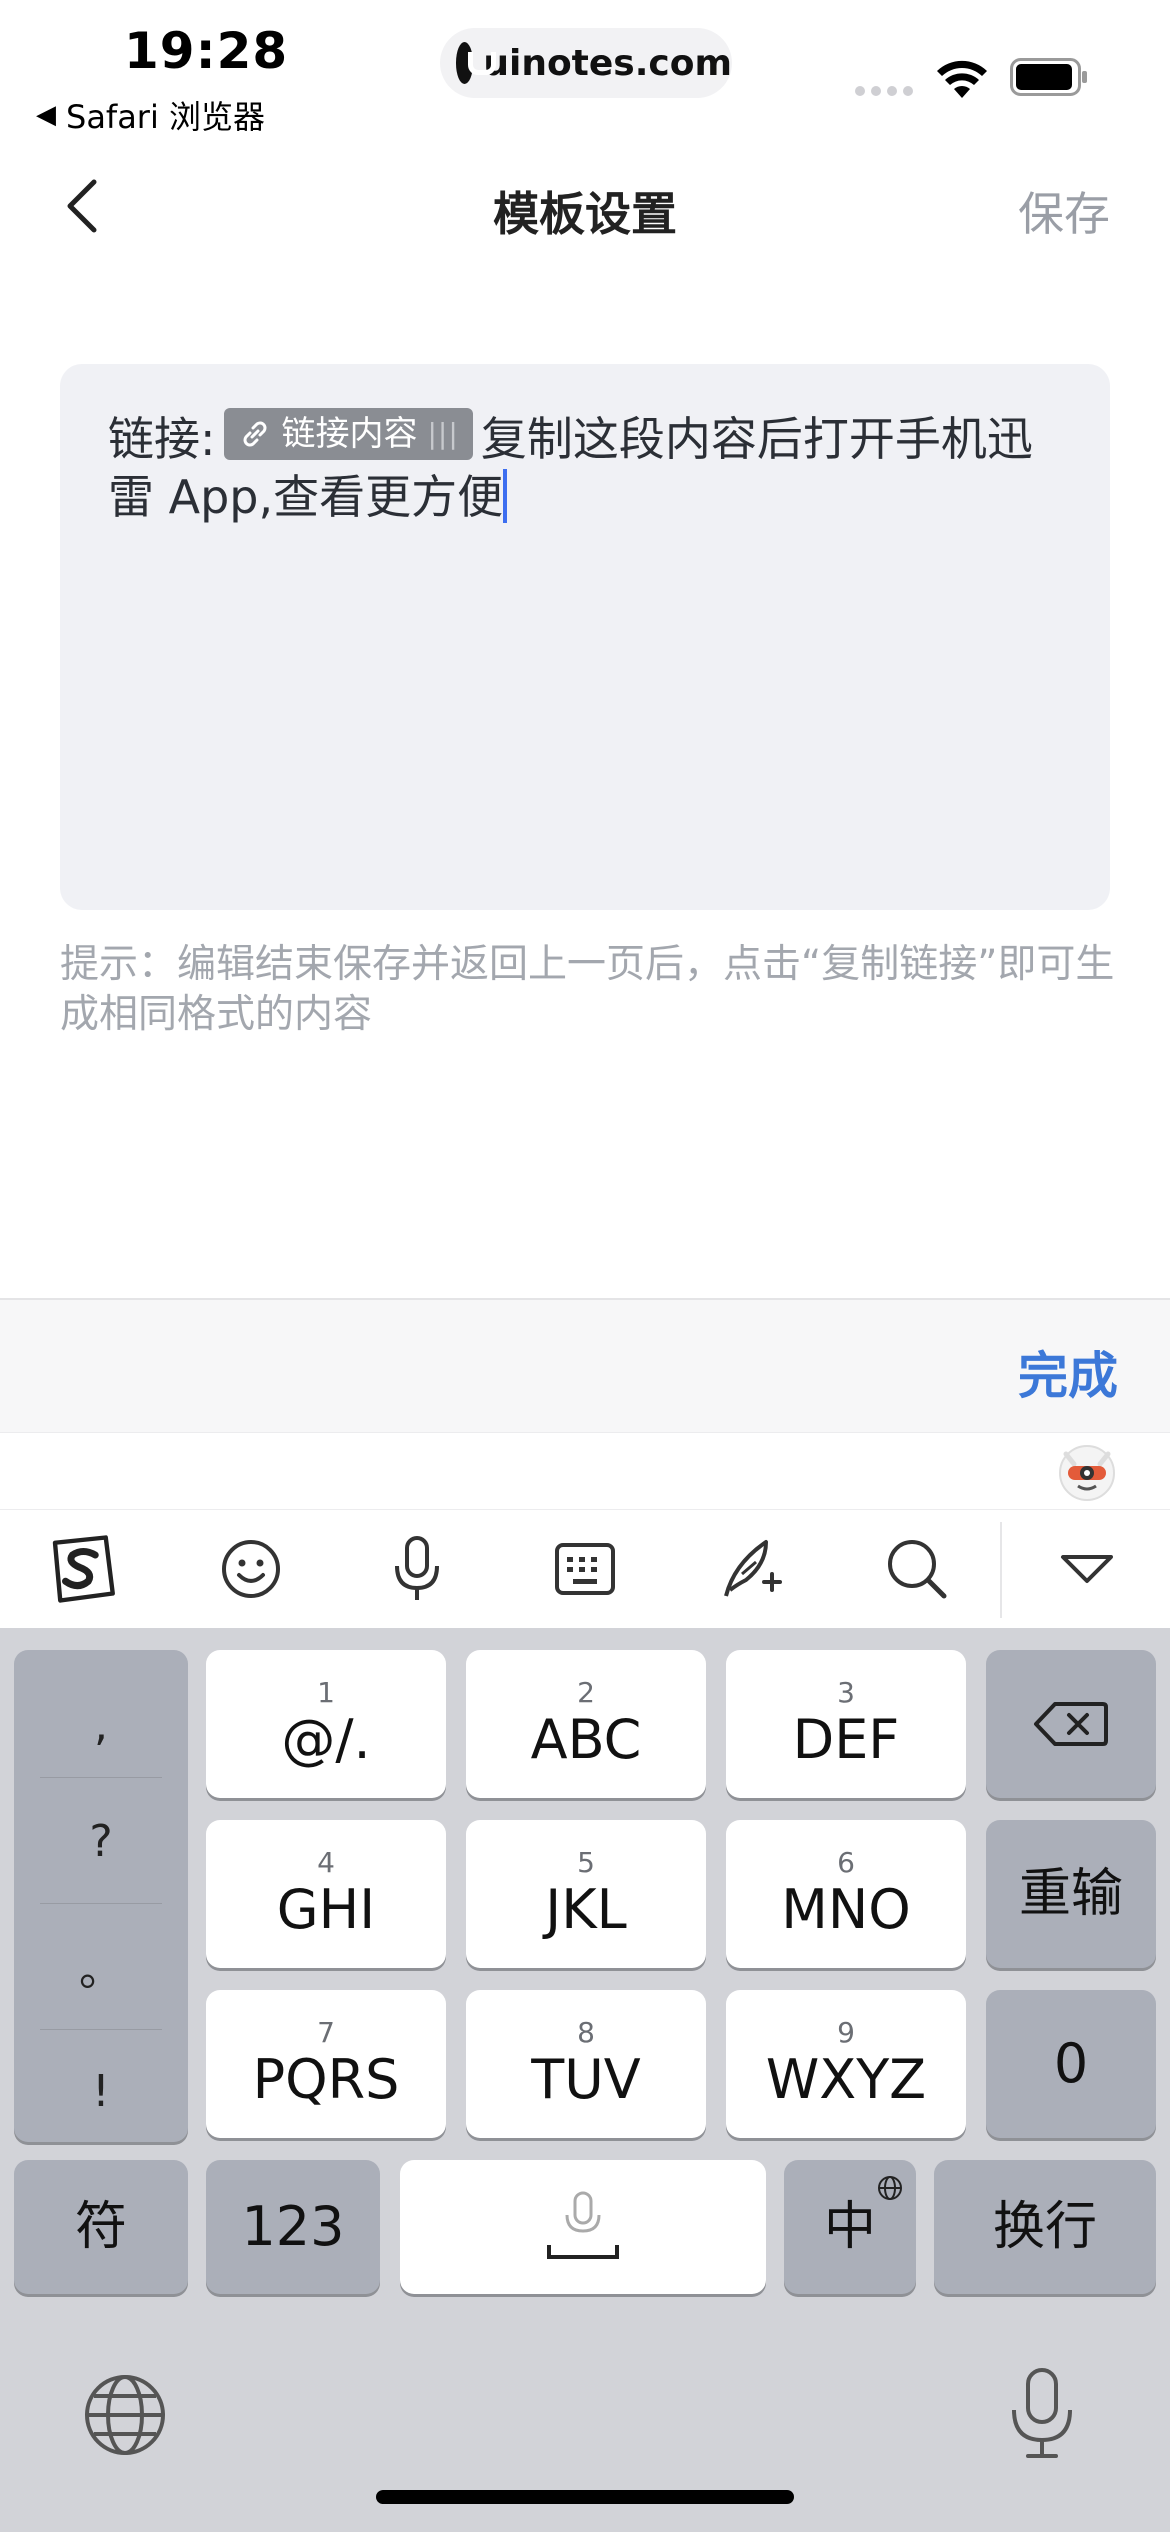 This screenshot has width=1170, height=2532. Describe the element at coordinates (326, 2032) in the screenshot. I see `key-number: 7` at that location.